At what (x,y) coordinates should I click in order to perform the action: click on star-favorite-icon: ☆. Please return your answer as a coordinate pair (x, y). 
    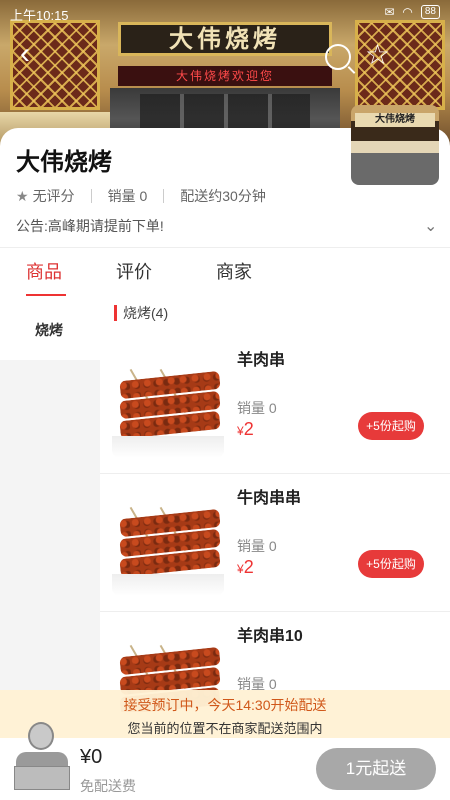
    Looking at the image, I should click on (377, 55).